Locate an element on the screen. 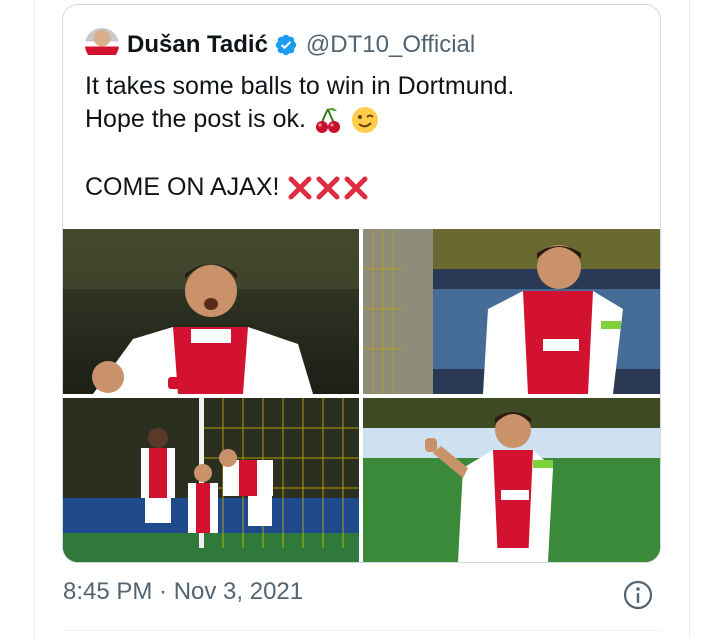 The image size is (720, 638). tweet-author-row: Dušan Tadić @DT10_Official is located at coordinates (280, 45).